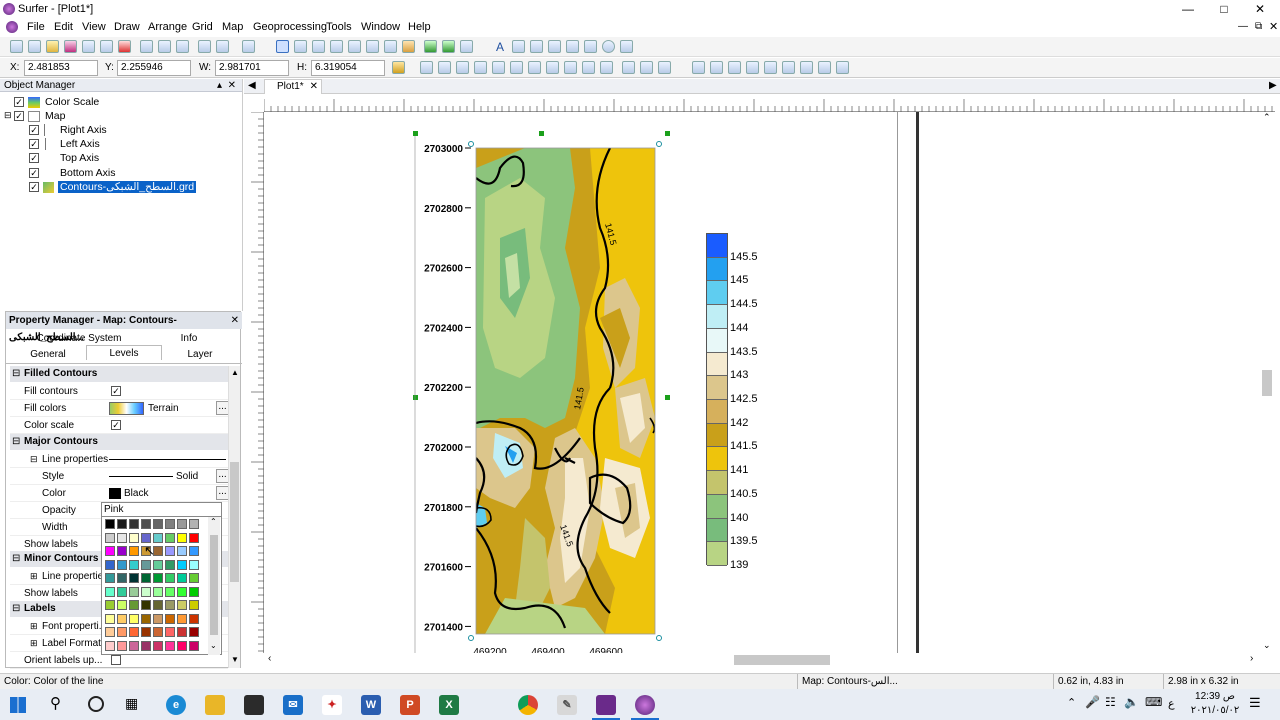 This screenshot has width=1280, height=720. What do you see at coordinates (645, 705) in the screenshot?
I see `surfer-active-icon` at bounding box center [645, 705].